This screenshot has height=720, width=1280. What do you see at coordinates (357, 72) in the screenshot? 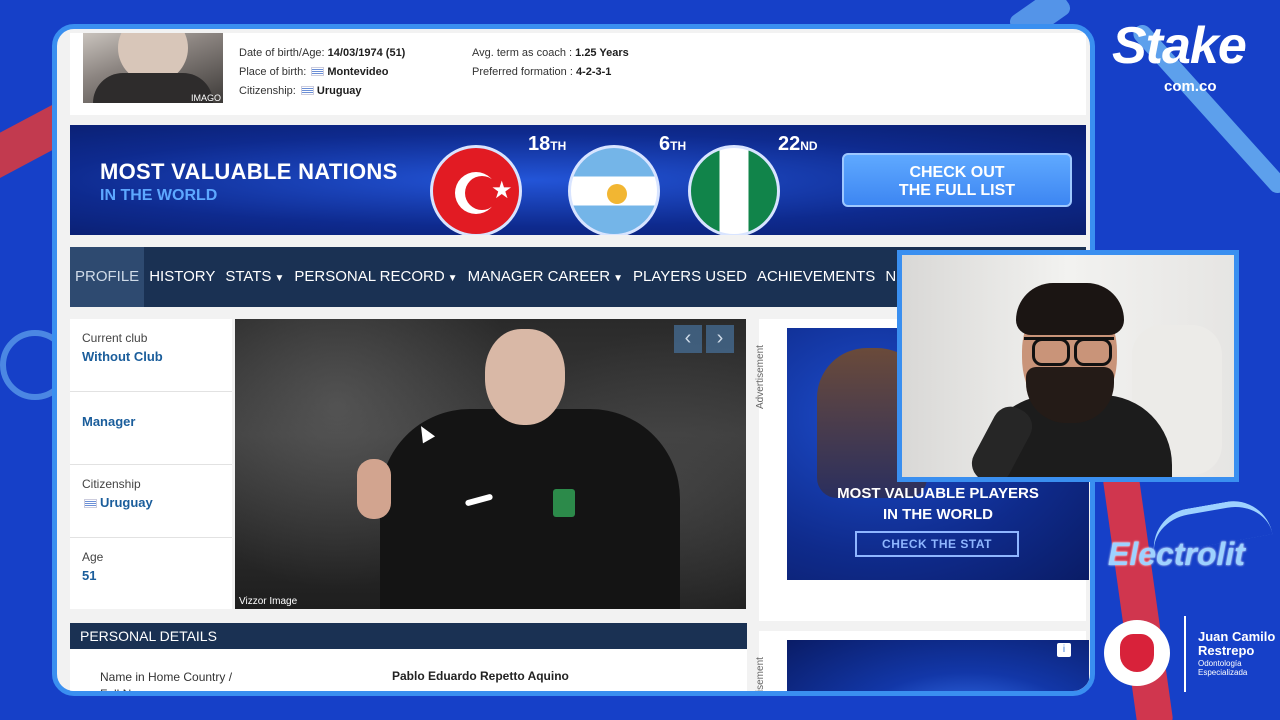
I see `pob-value: Montevideo` at bounding box center [357, 72].